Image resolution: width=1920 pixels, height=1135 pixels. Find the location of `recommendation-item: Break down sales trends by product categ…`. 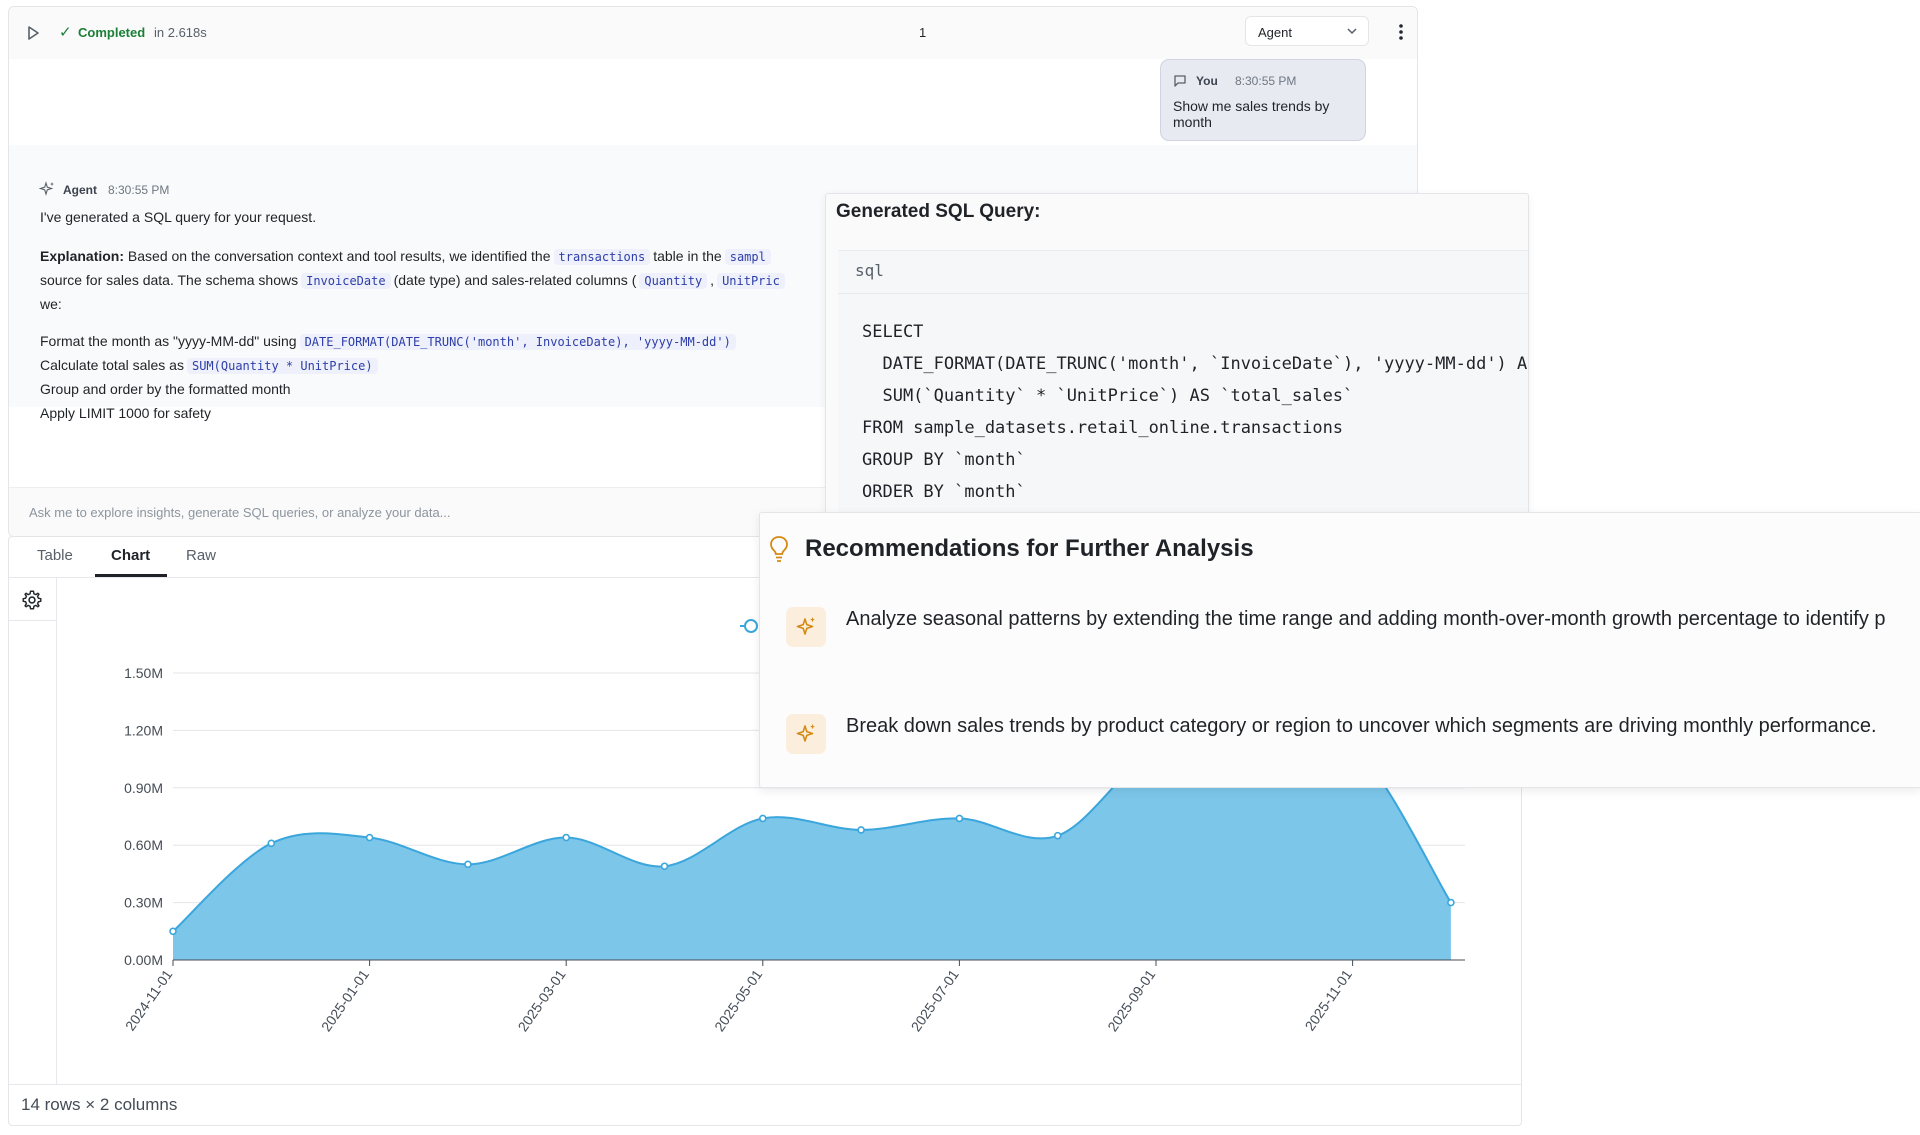

recommendation-item: Break down sales trends by product categ… is located at coordinates (1361, 726).